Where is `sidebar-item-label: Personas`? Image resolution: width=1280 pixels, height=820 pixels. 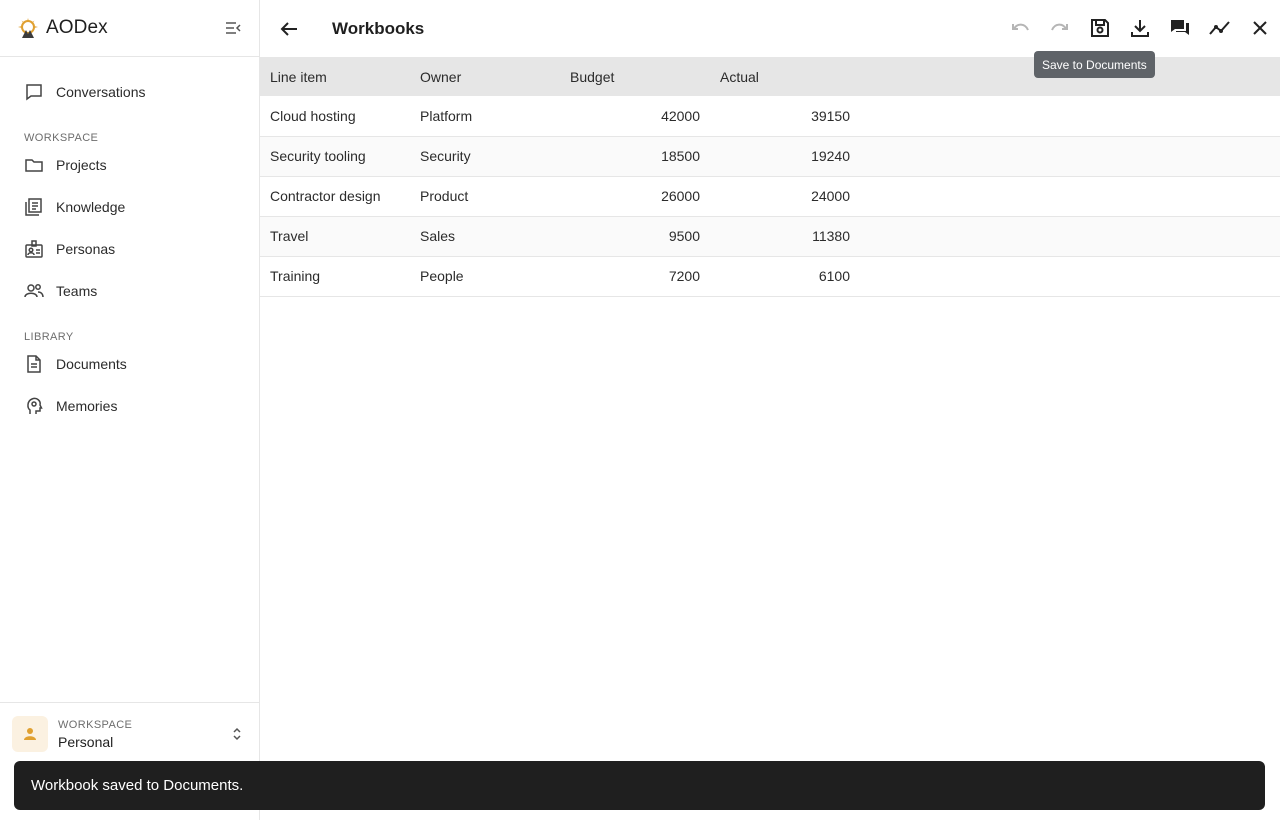
sidebar-item-label: Personas is located at coordinates (86, 249).